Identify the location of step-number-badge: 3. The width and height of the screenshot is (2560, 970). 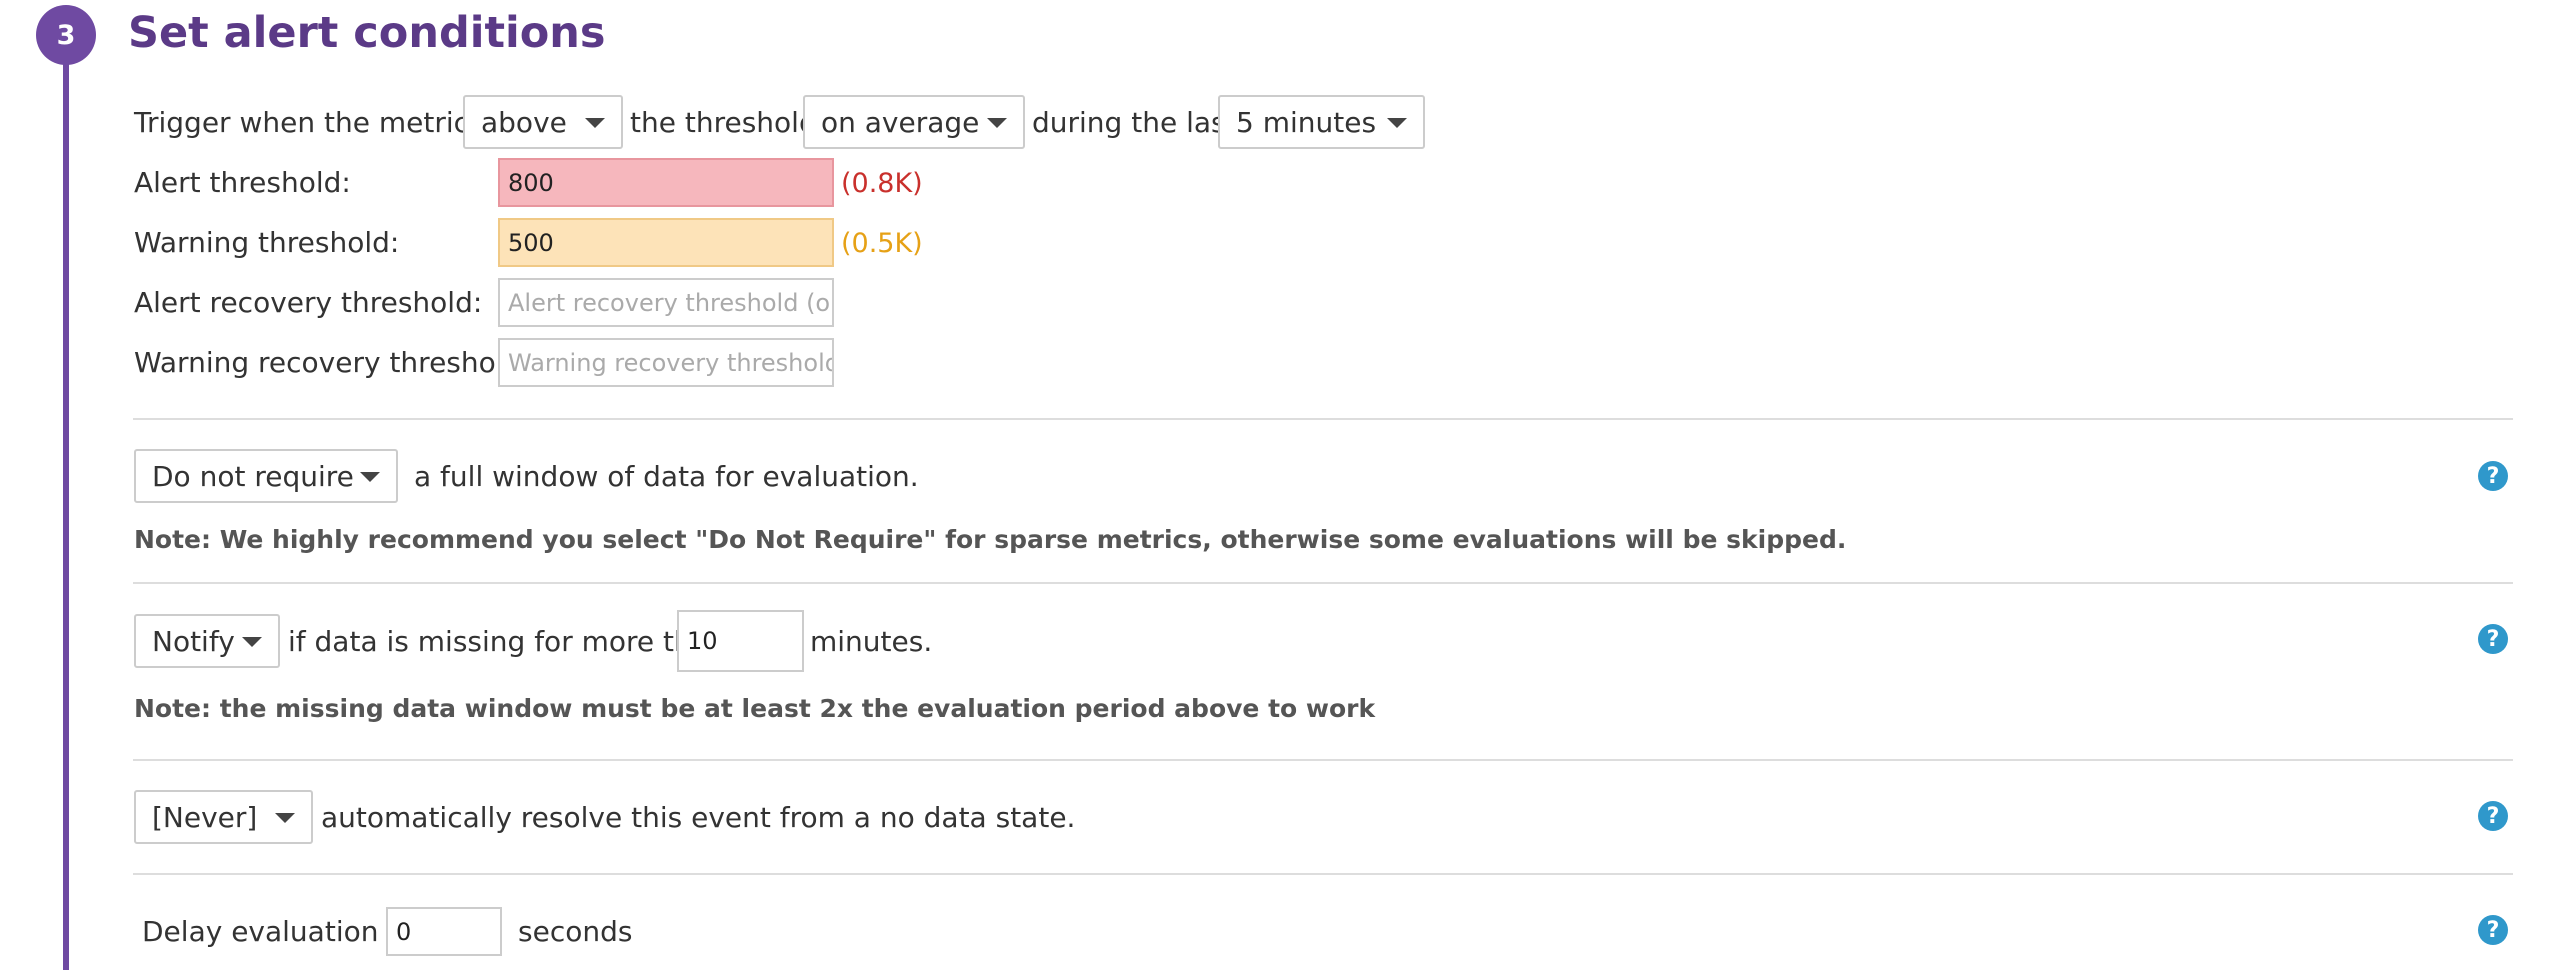
(66, 35).